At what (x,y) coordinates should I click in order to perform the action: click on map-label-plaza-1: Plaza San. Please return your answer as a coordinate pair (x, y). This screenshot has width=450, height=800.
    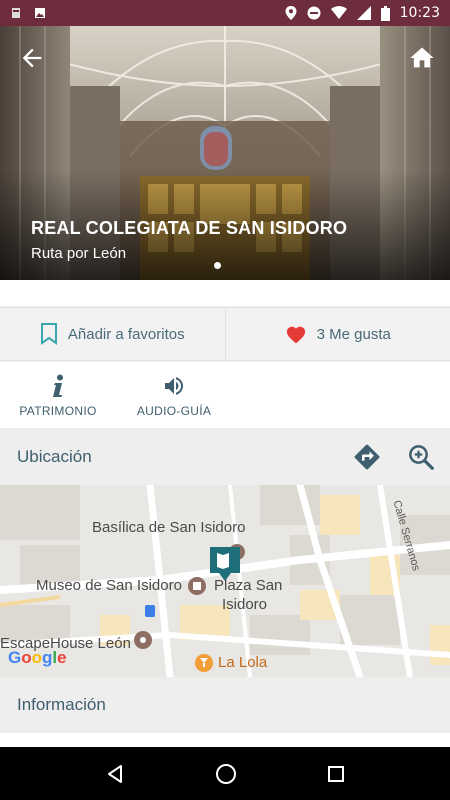
    Looking at the image, I should click on (248, 585).